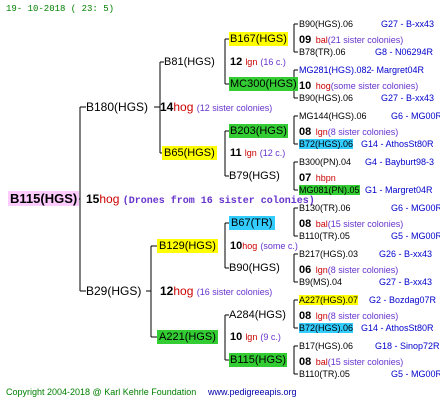 The image size is (440, 400). Describe the element at coordinates (252, 223) in the screenshot. I see `gen3-e-node: B67(TR)` at that location.